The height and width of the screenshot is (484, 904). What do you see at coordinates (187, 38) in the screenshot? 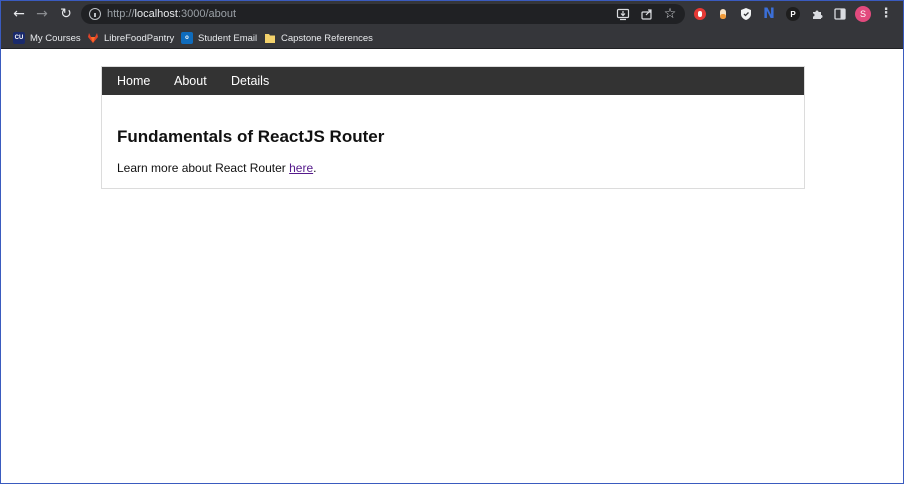
I see `outlook-icon: o` at bounding box center [187, 38].